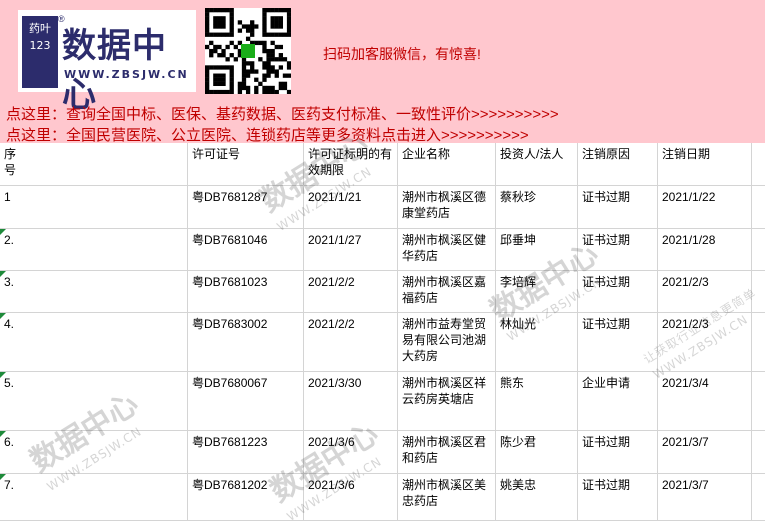 The height and width of the screenshot is (526, 765). What do you see at coordinates (246, 497) in the screenshot?
I see `license-cell: 粤DB7681202` at bounding box center [246, 497].